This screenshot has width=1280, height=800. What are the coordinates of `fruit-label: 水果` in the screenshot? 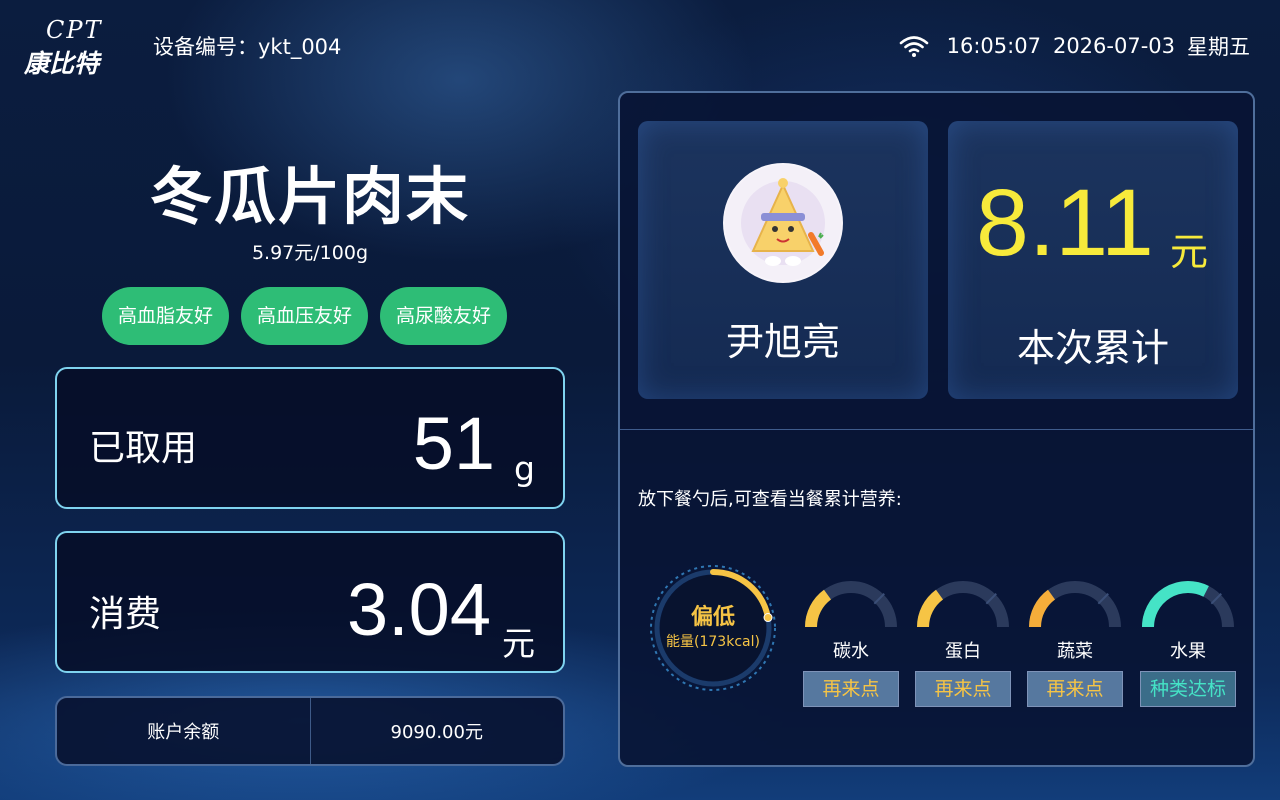 It's located at (1188, 651).